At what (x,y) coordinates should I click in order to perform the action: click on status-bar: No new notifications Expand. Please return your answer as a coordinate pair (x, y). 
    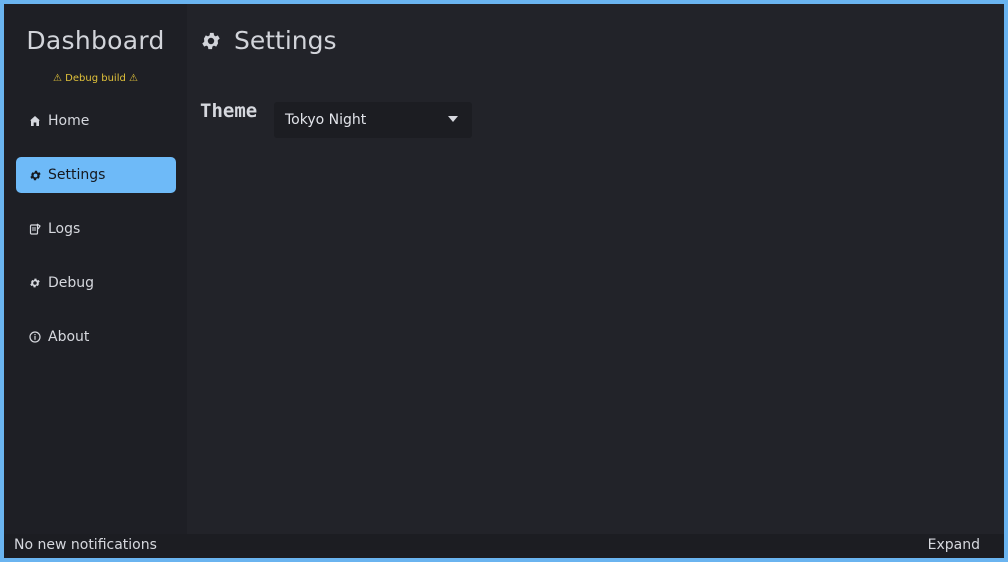
    Looking at the image, I should click on (504, 546).